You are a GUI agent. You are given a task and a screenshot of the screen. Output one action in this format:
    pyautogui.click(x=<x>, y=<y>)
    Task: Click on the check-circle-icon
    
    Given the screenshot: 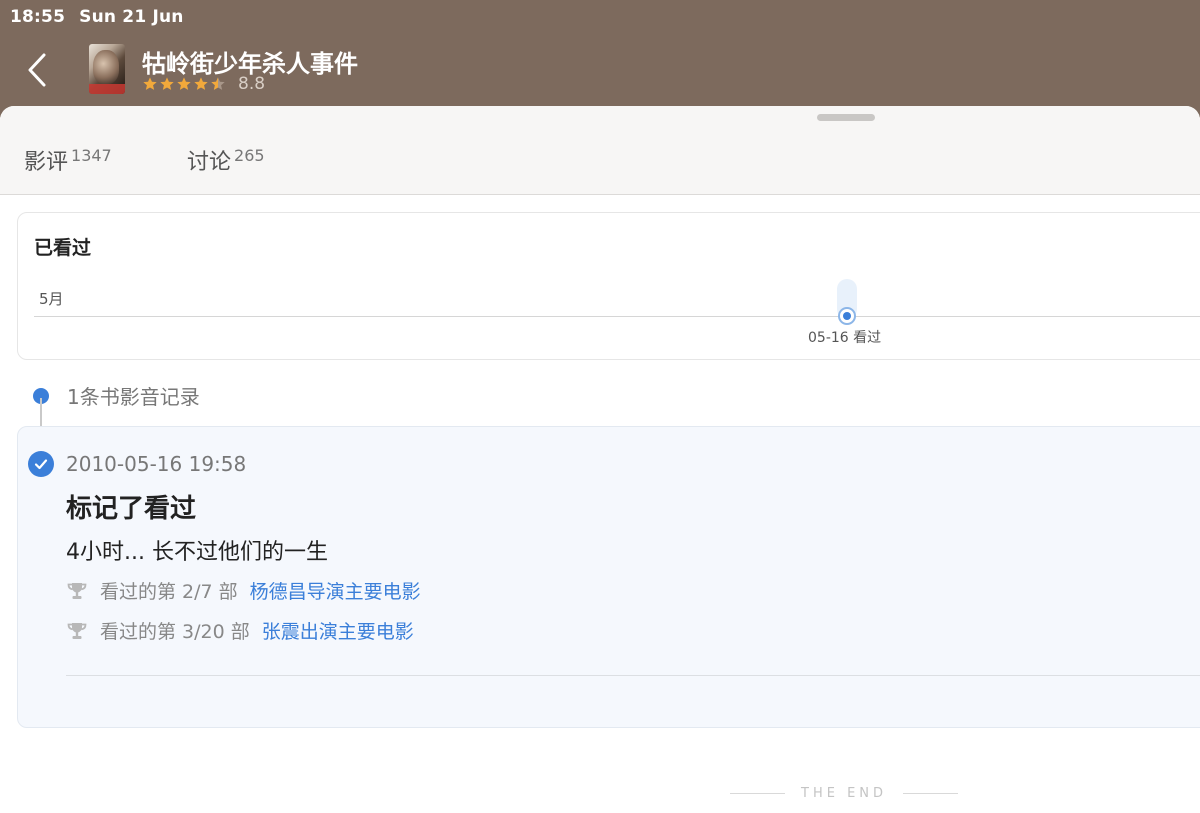 What is the action you would take?
    pyautogui.click(x=41, y=464)
    